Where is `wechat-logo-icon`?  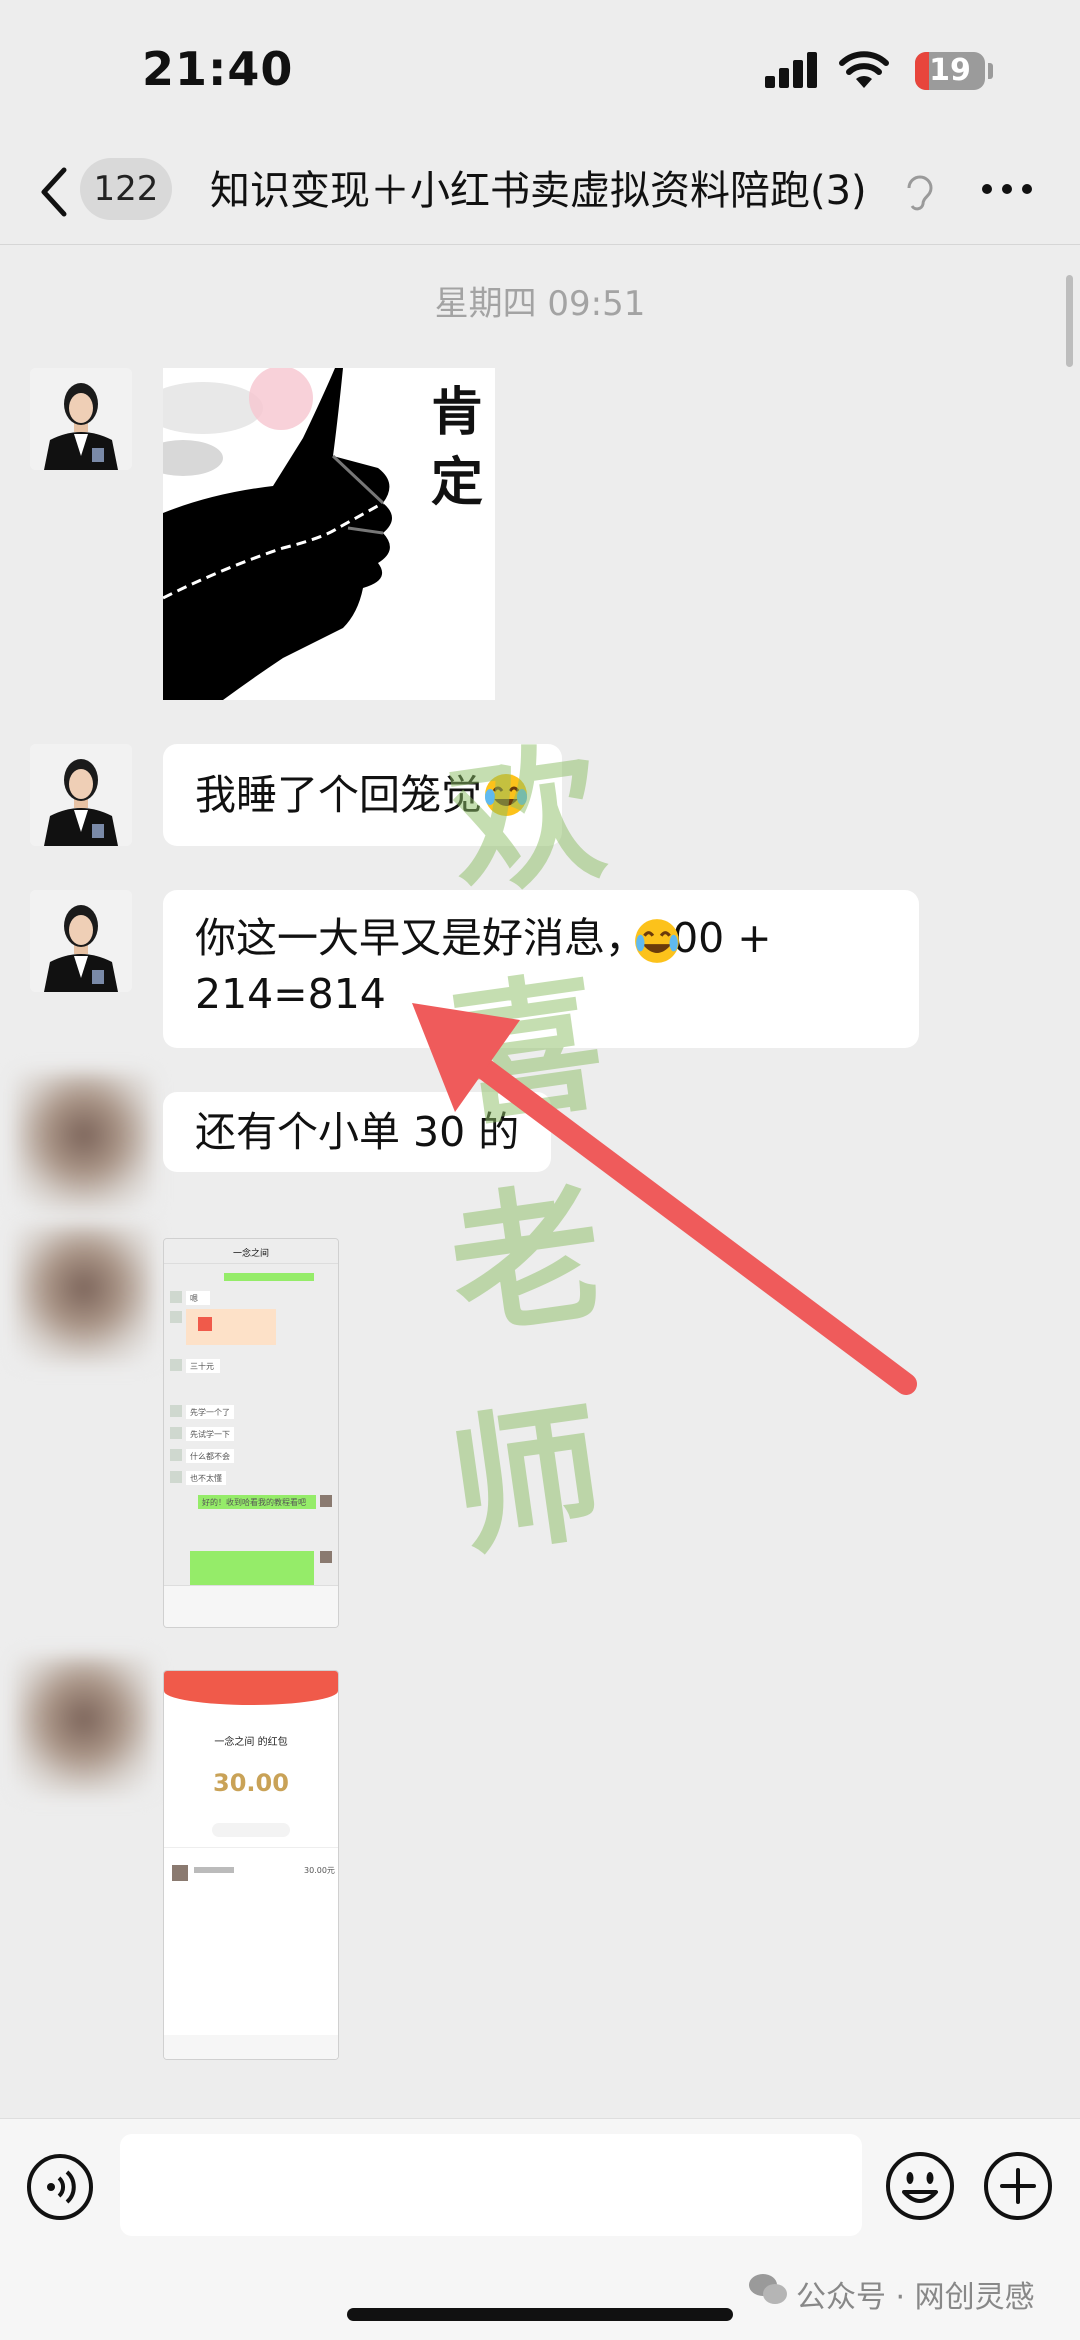 wechat-logo-icon is located at coordinates (768, 2289).